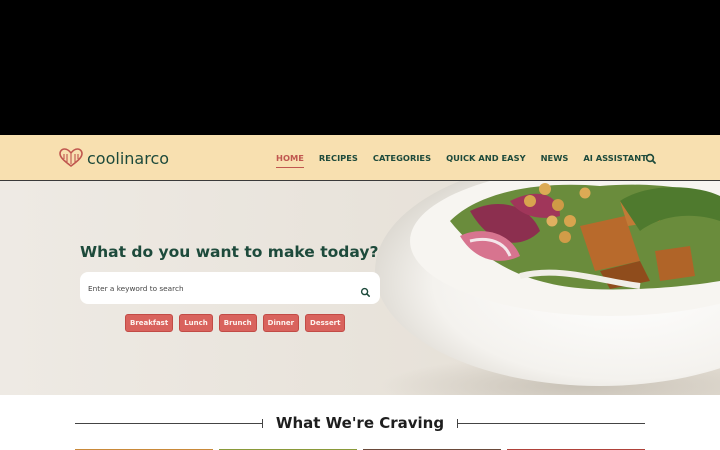 The width and height of the screenshot is (720, 450). Describe the element at coordinates (229, 252) in the screenshot. I see `hero-title: What do you want to make today?` at that location.